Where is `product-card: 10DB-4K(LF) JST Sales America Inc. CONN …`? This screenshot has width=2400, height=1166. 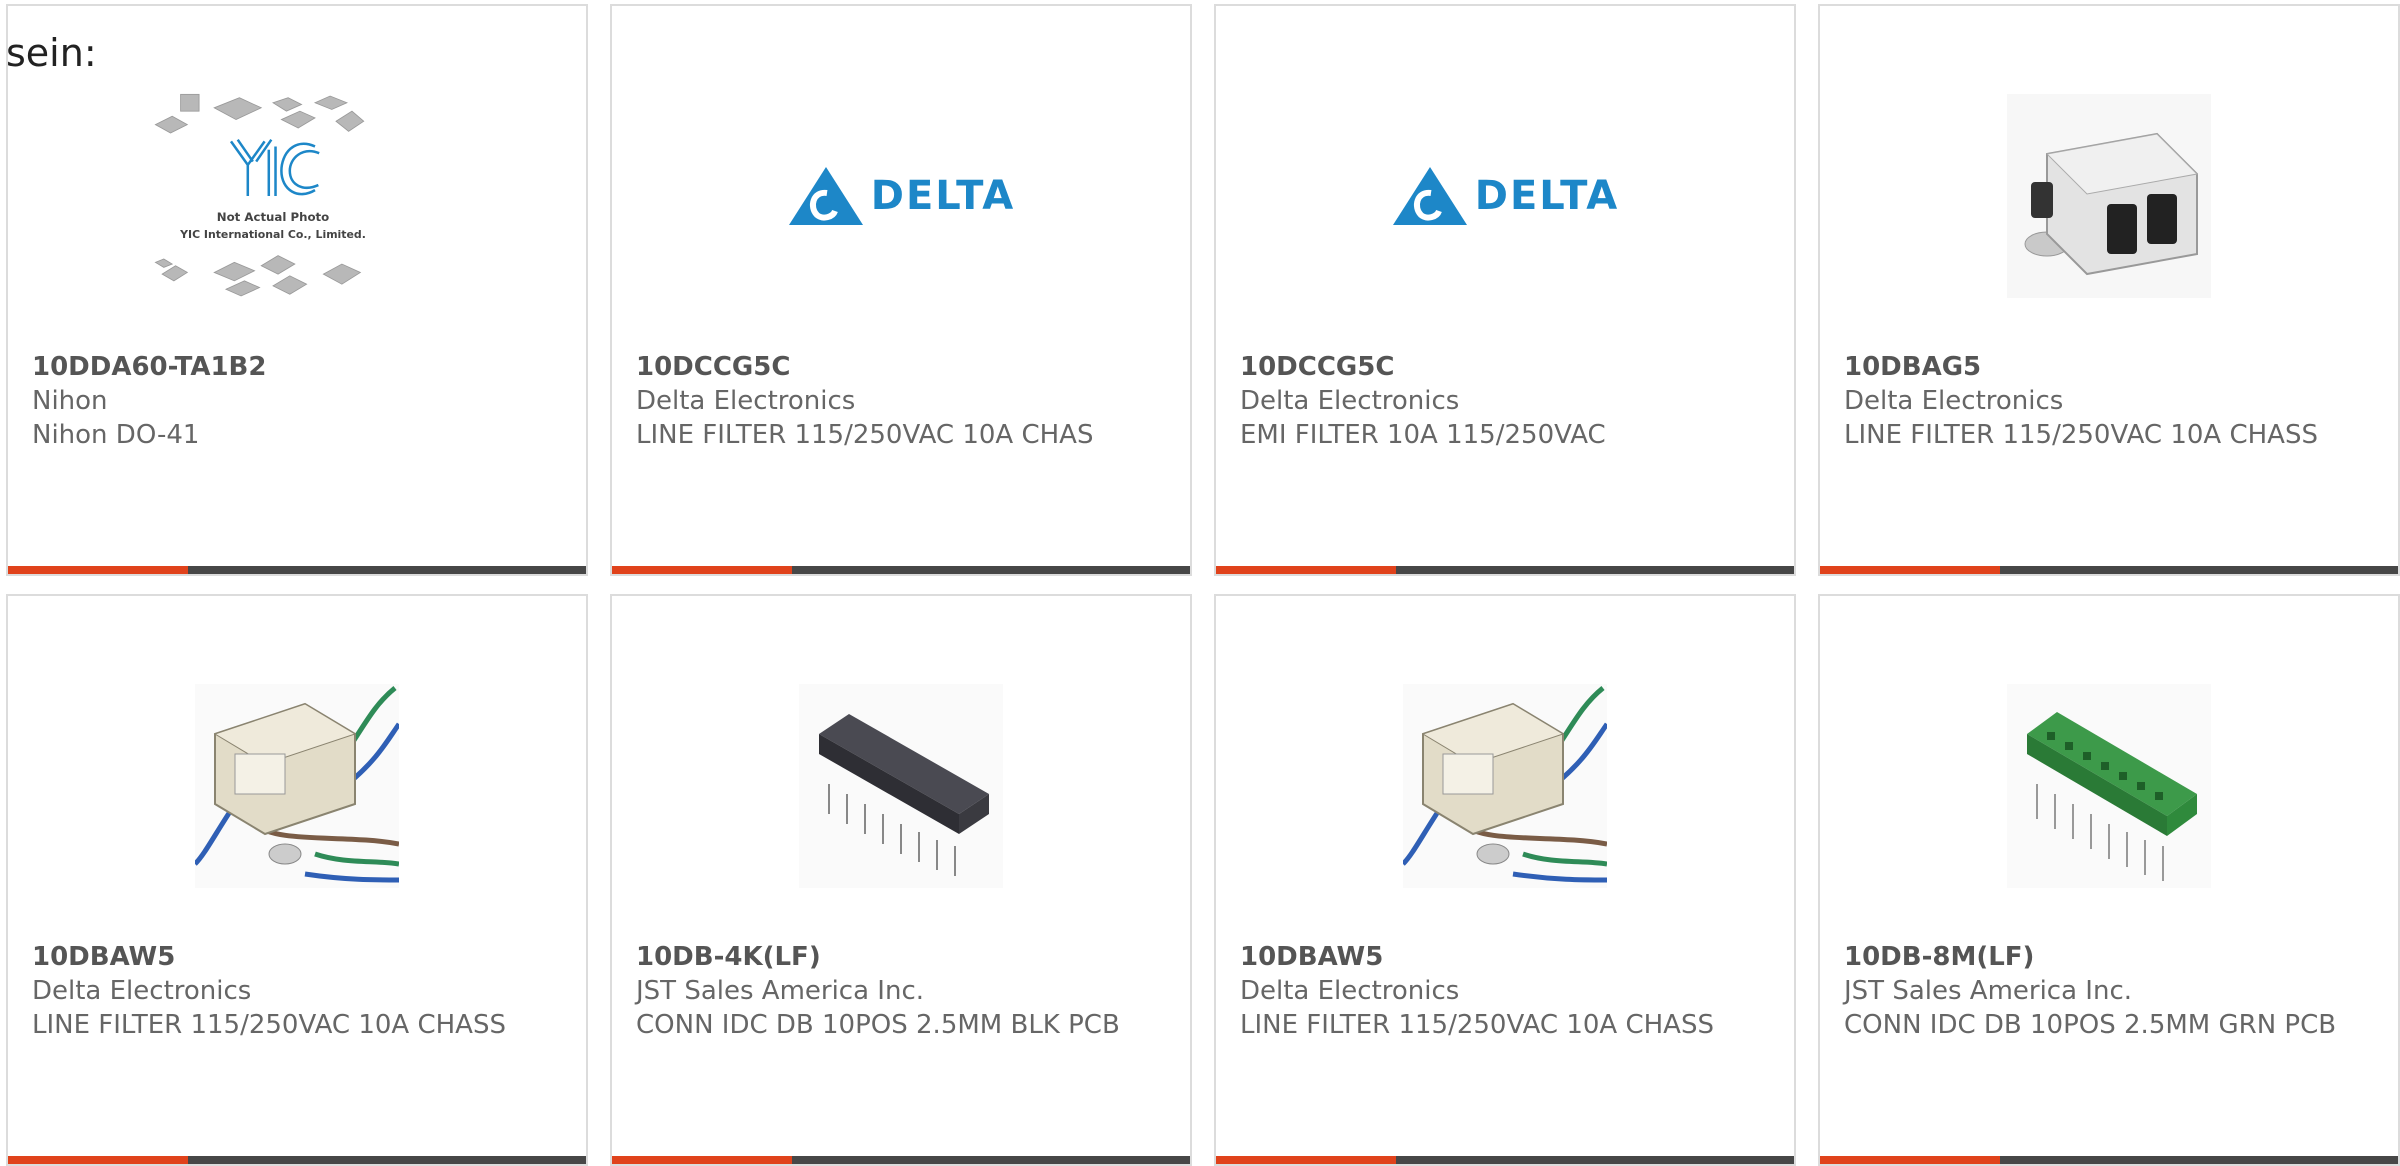
product-card: 10DB-4K(LF) JST Sales America Inc. CONN … is located at coordinates (901, 880).